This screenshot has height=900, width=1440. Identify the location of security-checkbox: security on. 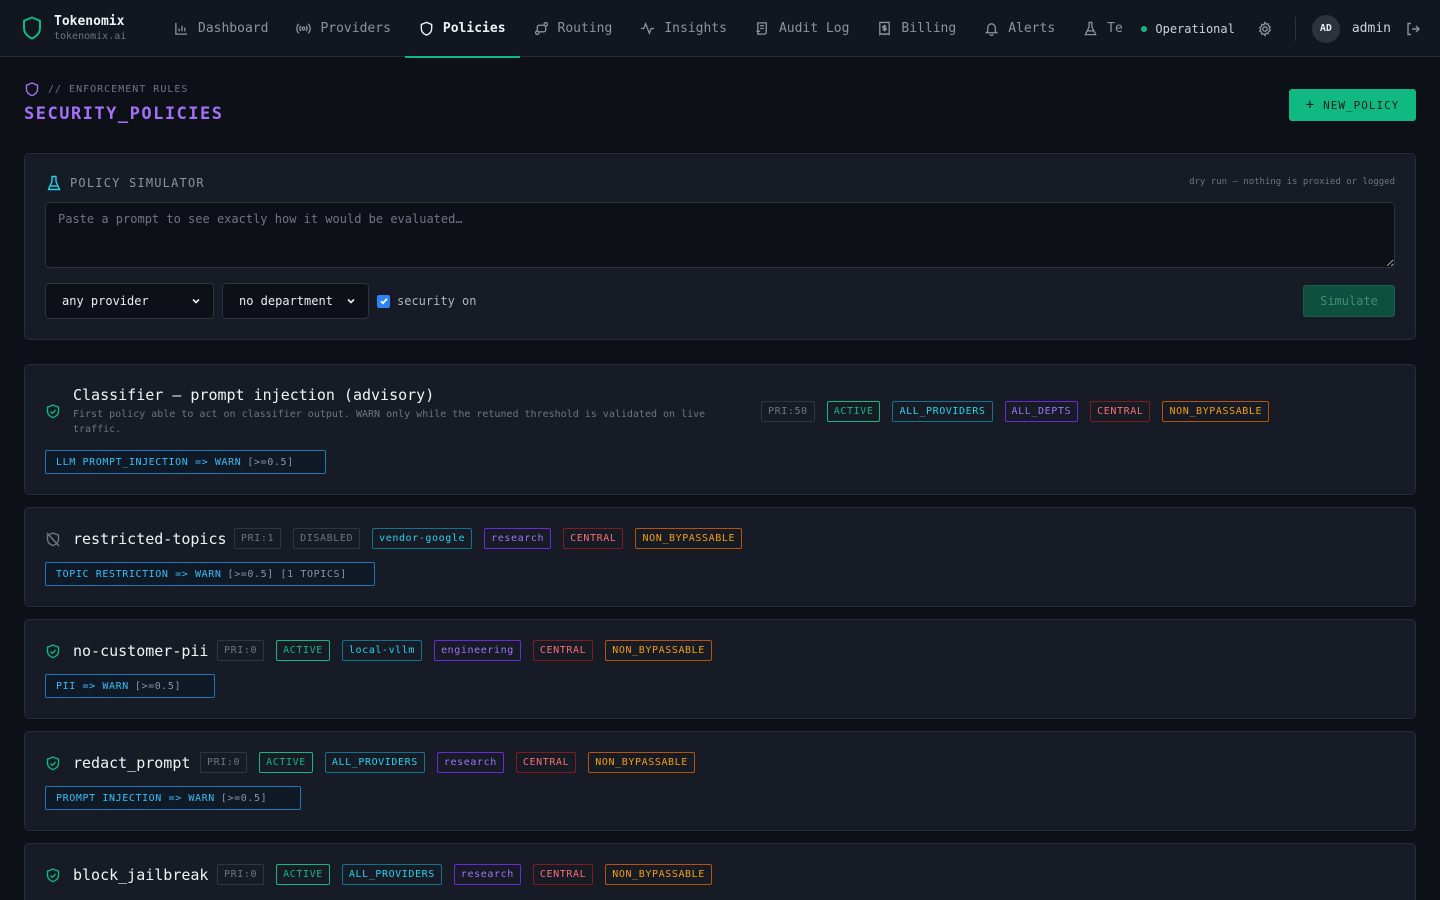
(426, 301).